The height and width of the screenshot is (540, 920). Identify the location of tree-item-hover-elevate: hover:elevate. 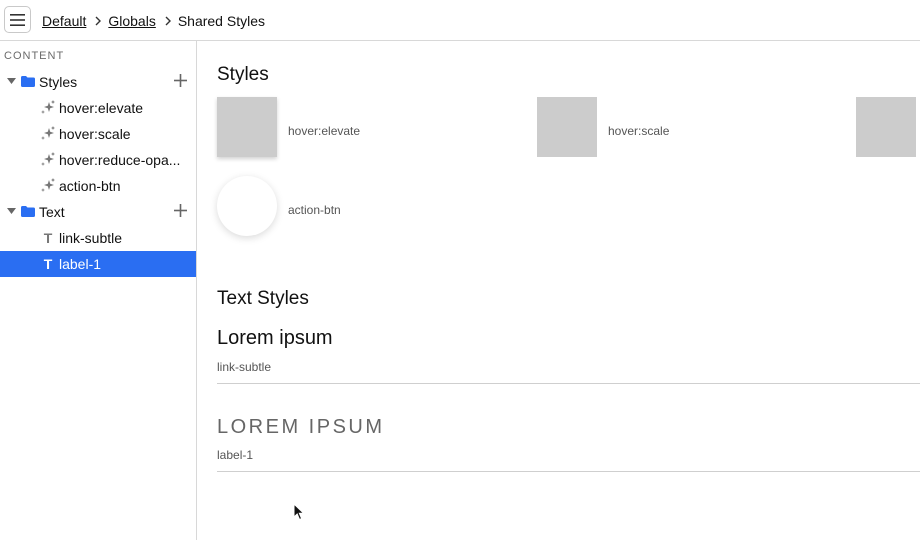
(98, 108).